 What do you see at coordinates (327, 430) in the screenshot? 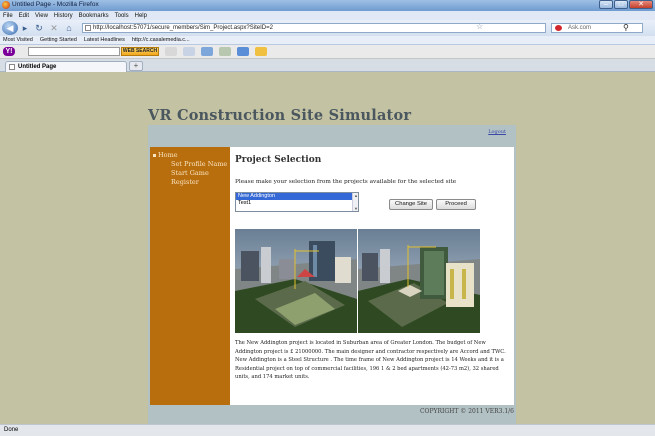
I see `status-bar: Done` at bounding box center [327, 430].